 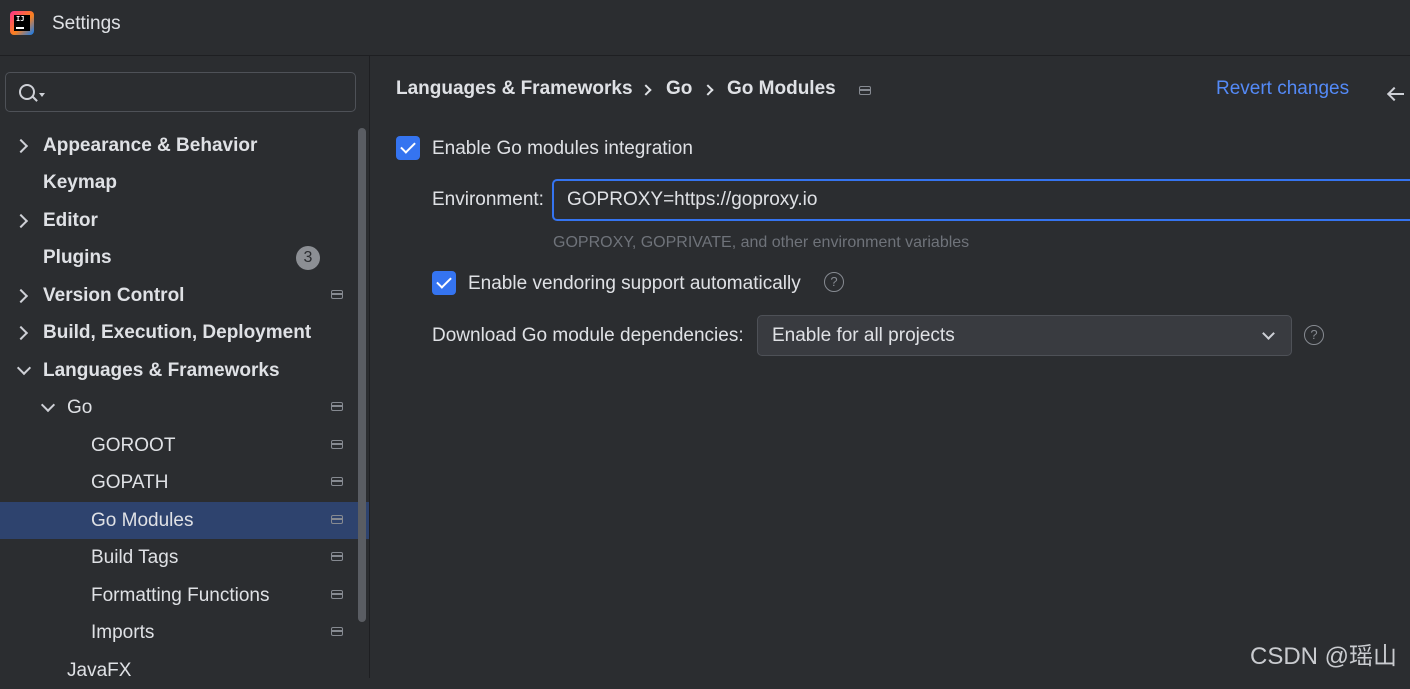 What do you see at coordinates (178, 670) in the screenshot?
I see `sidebar-item-javafx: JavaFX` at bounding box center [178, 670].